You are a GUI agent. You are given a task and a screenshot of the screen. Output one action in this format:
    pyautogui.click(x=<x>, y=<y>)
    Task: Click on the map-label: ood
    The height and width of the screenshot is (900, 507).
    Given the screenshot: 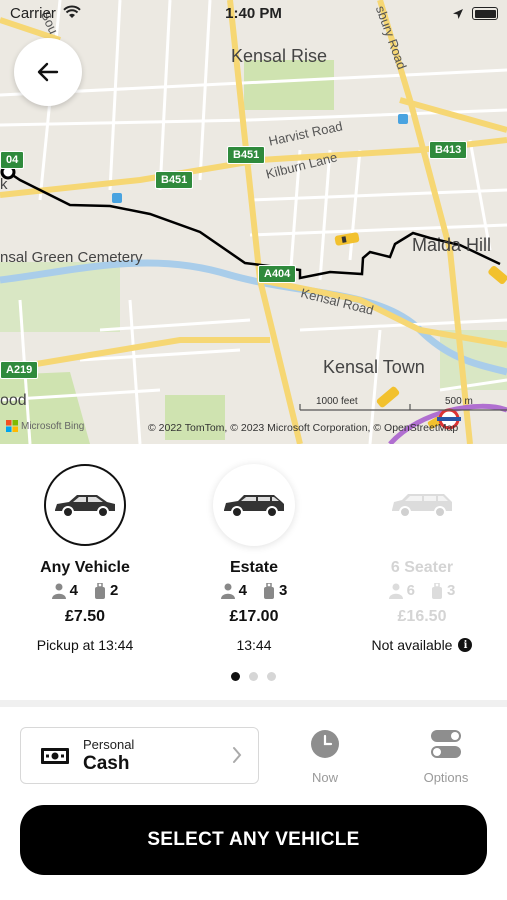 What is the action you would take?
    pyautogui.click(x=13, y=400)
    